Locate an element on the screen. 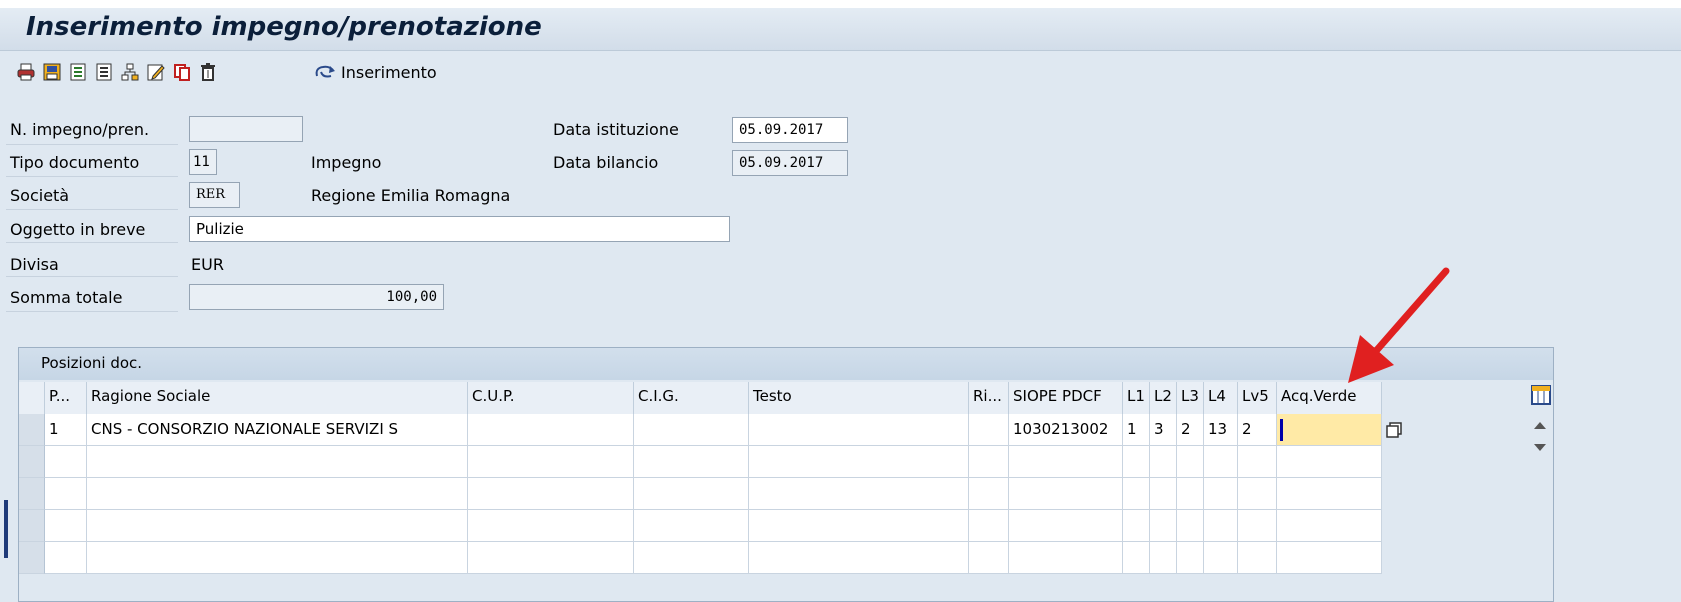  somma-totale-field: 100,00 is located at coordinates (316, 297).